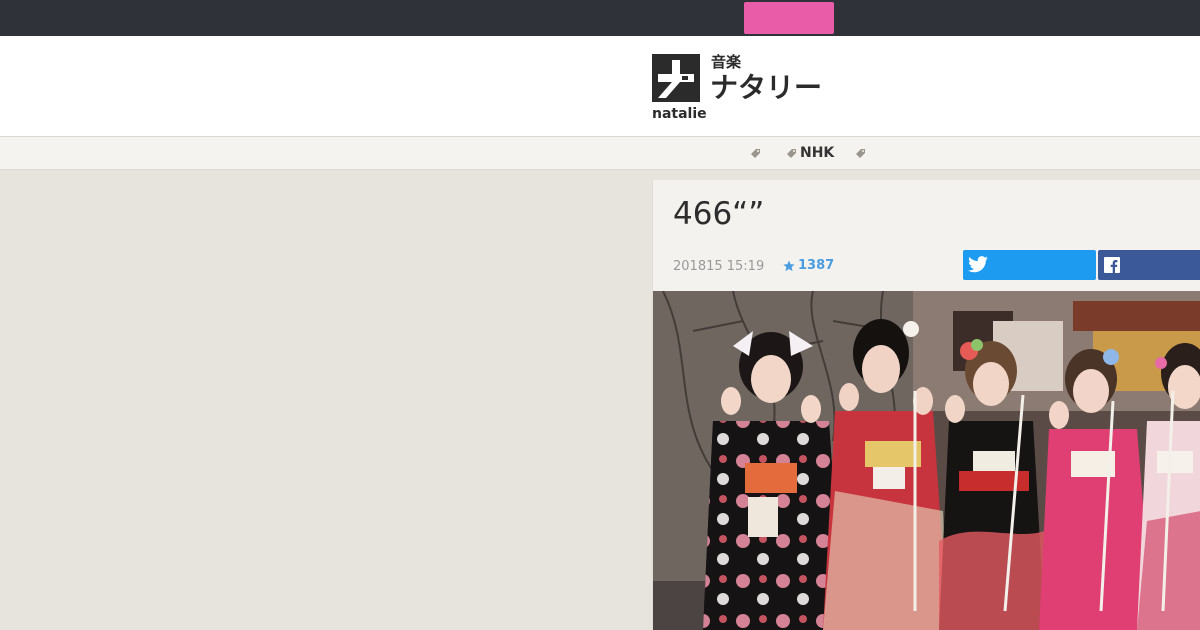 The height and width of the screenshot is (630, 1200). I want to click on star-count: 1387, so click(808, 265).